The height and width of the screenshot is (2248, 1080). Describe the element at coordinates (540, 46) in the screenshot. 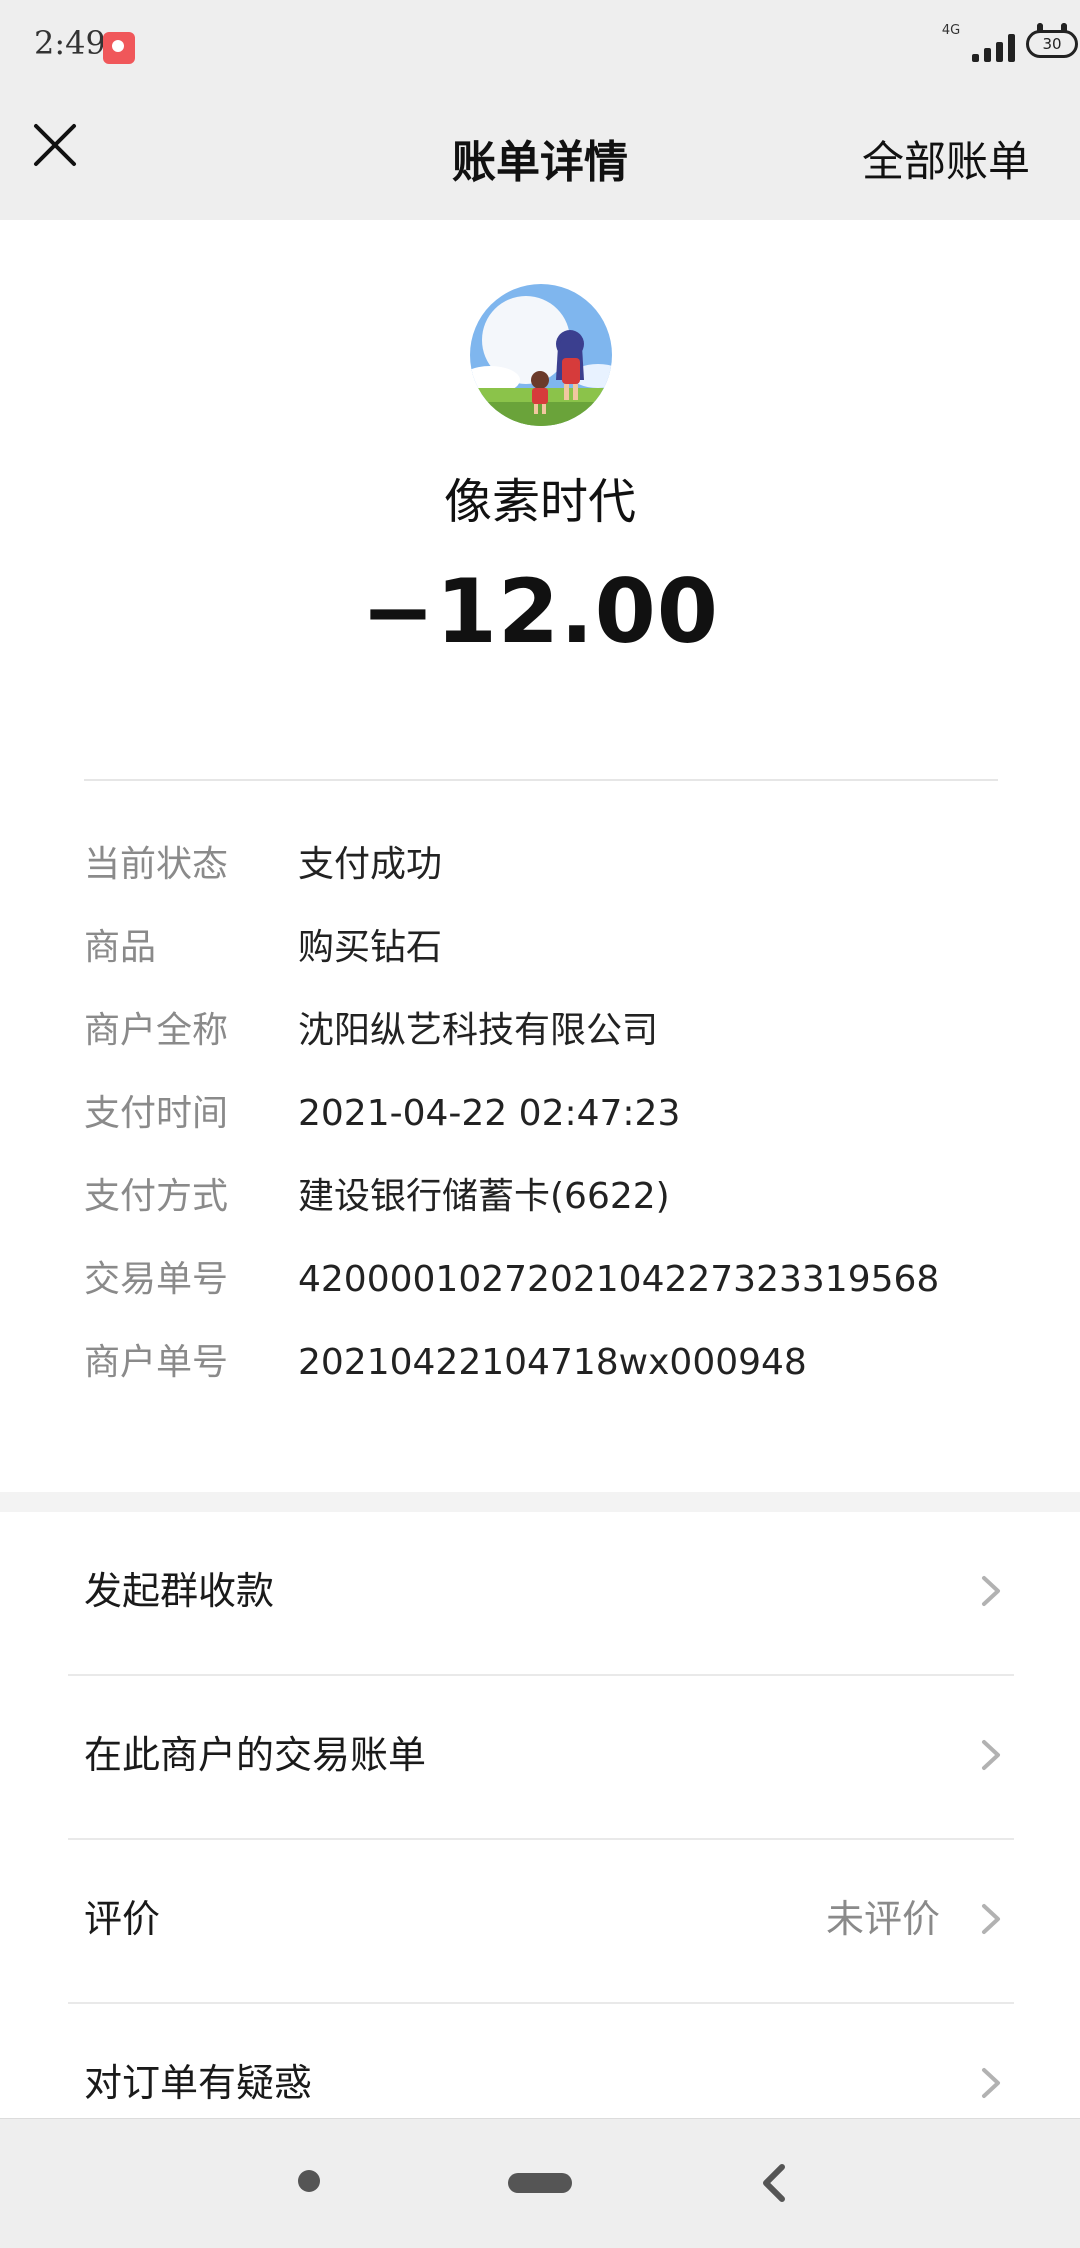

I see `status-bar: 2:49 4G 30` at that location.